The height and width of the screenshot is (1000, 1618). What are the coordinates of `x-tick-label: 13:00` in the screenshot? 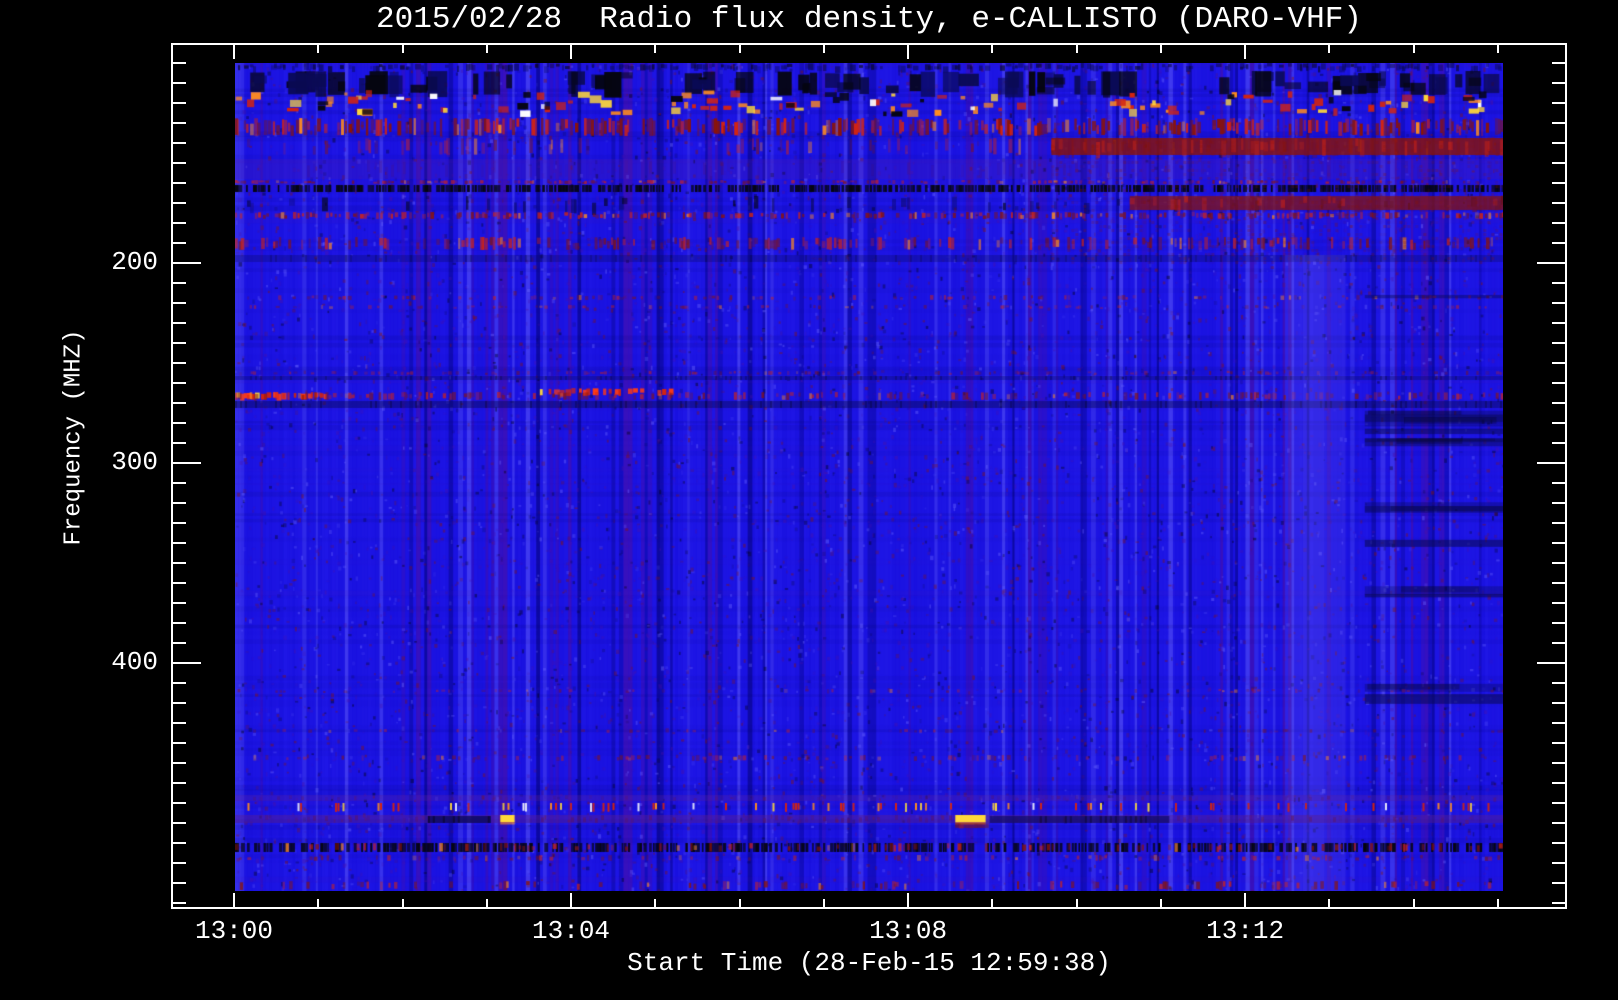 It's located at (233, 931).